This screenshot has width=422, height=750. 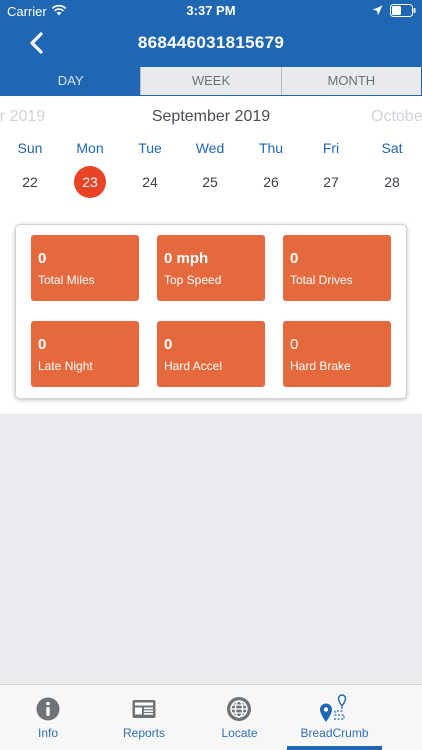 I want to click on location-arrow-icon, so click(x=377, y=10).